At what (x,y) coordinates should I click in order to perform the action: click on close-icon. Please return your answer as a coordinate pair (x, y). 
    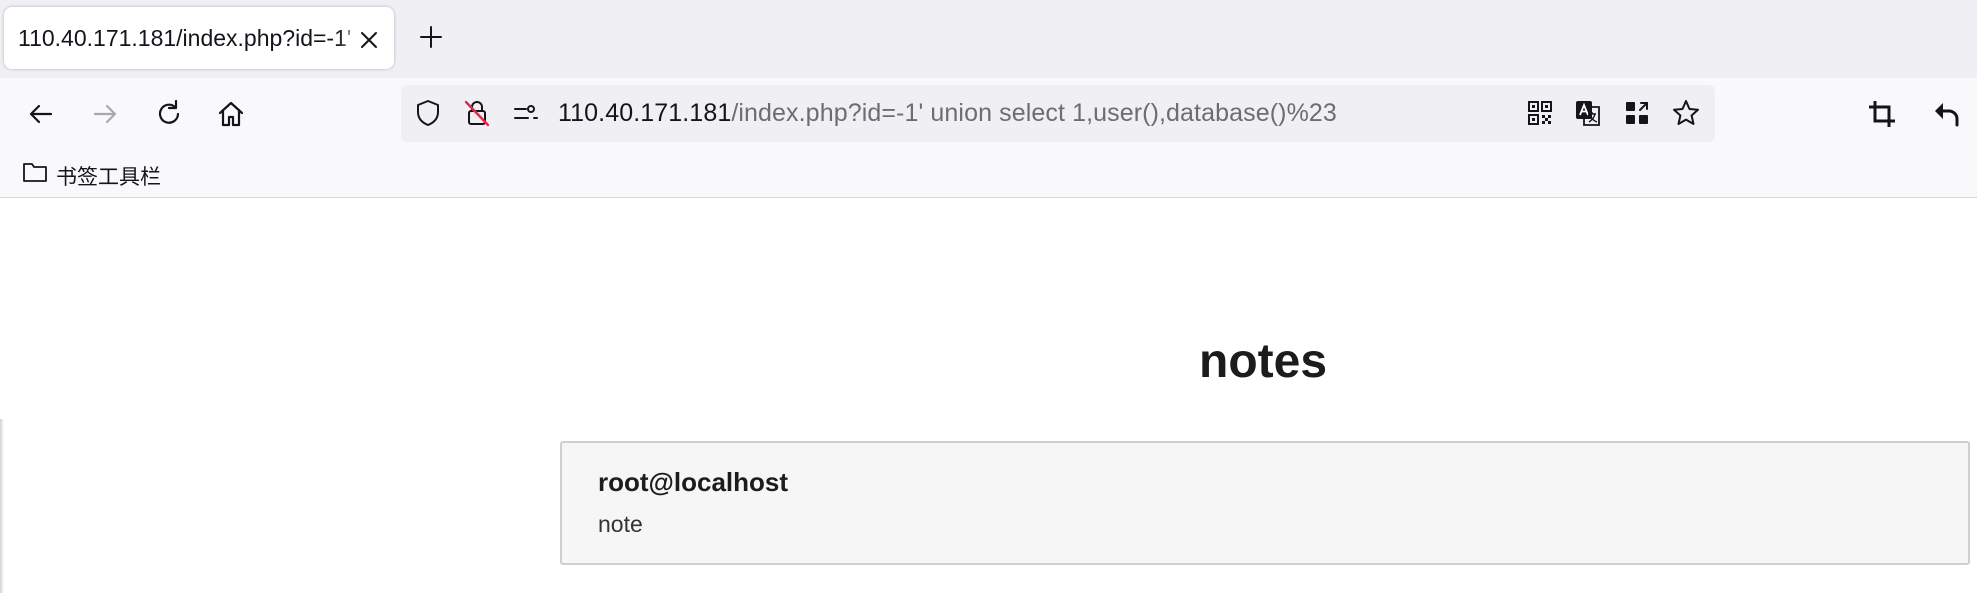
    Looking at the image, I should click on (369, 40).